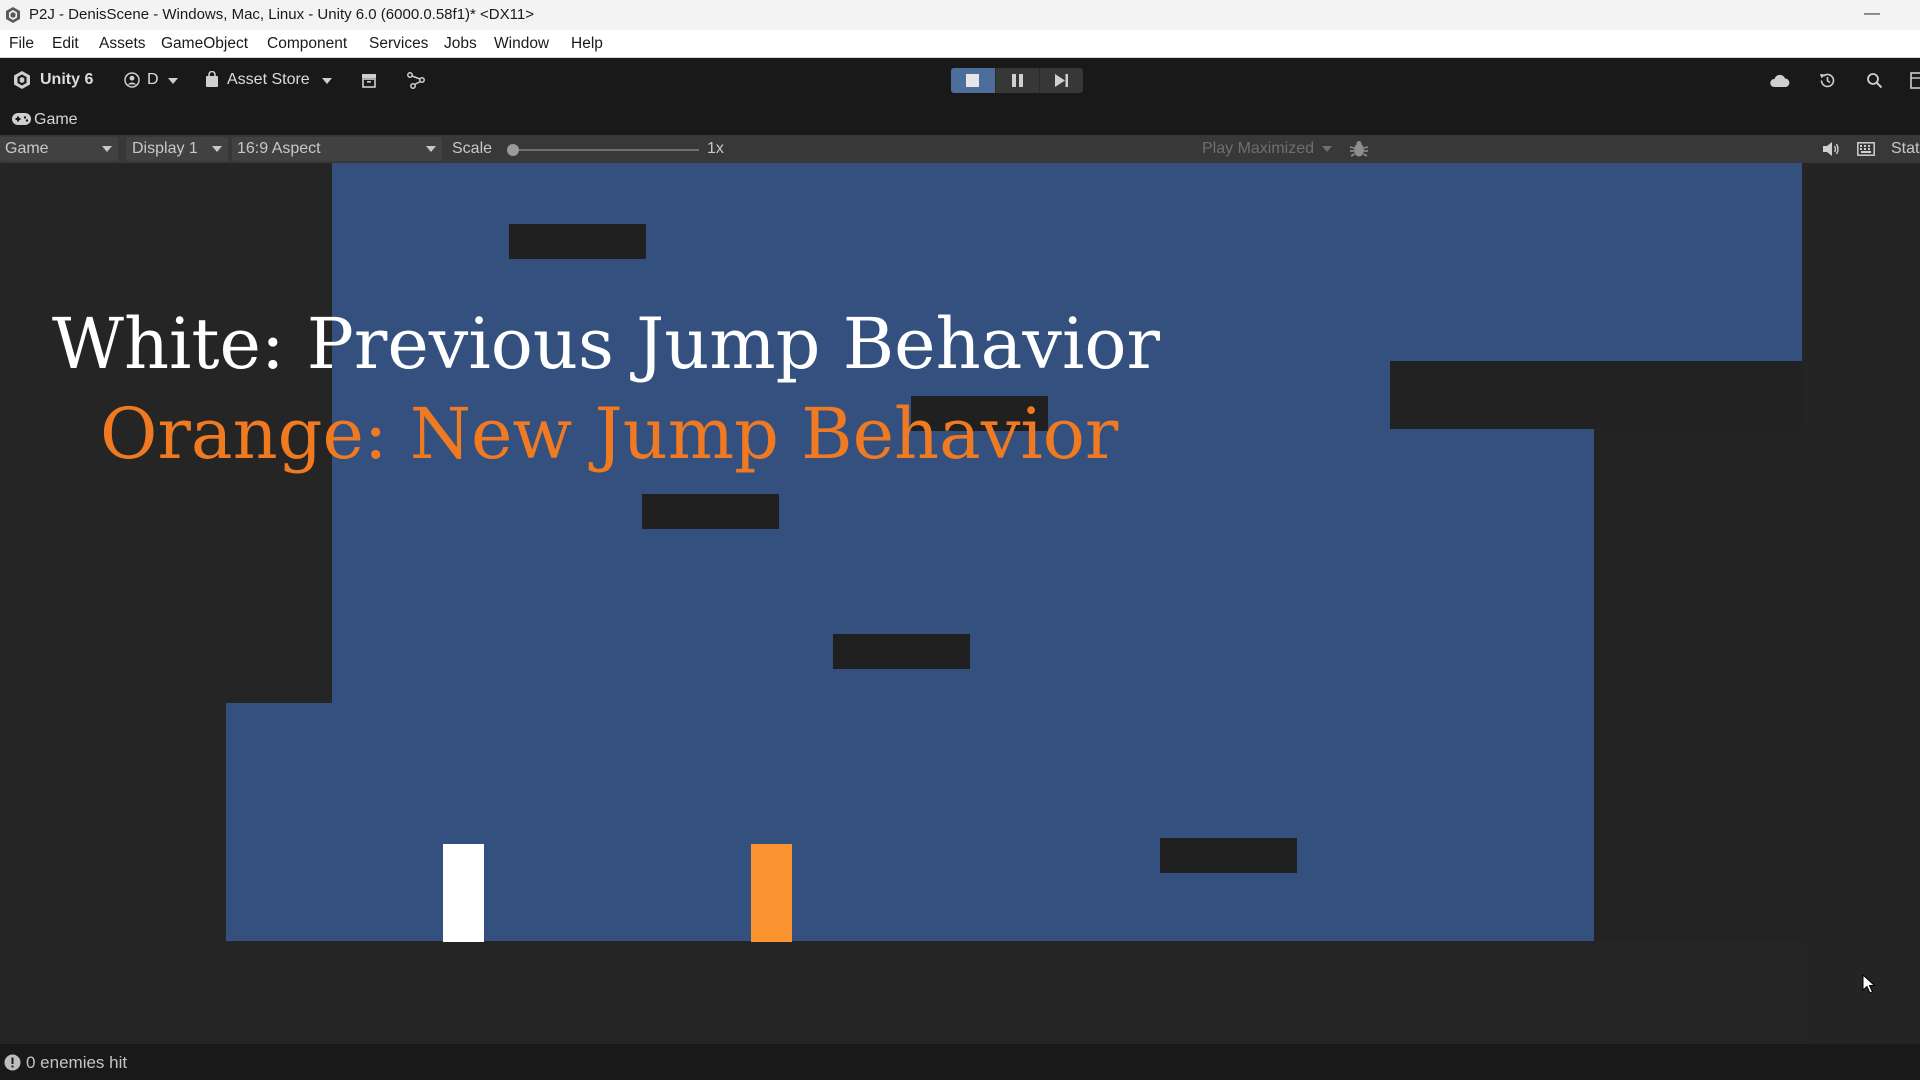 This screenshot has width=1920, height=1080. What do you see at coordinates (1915, 80) in the screenshot?
I see `layers-icon` at bounding box center [1915, 80].